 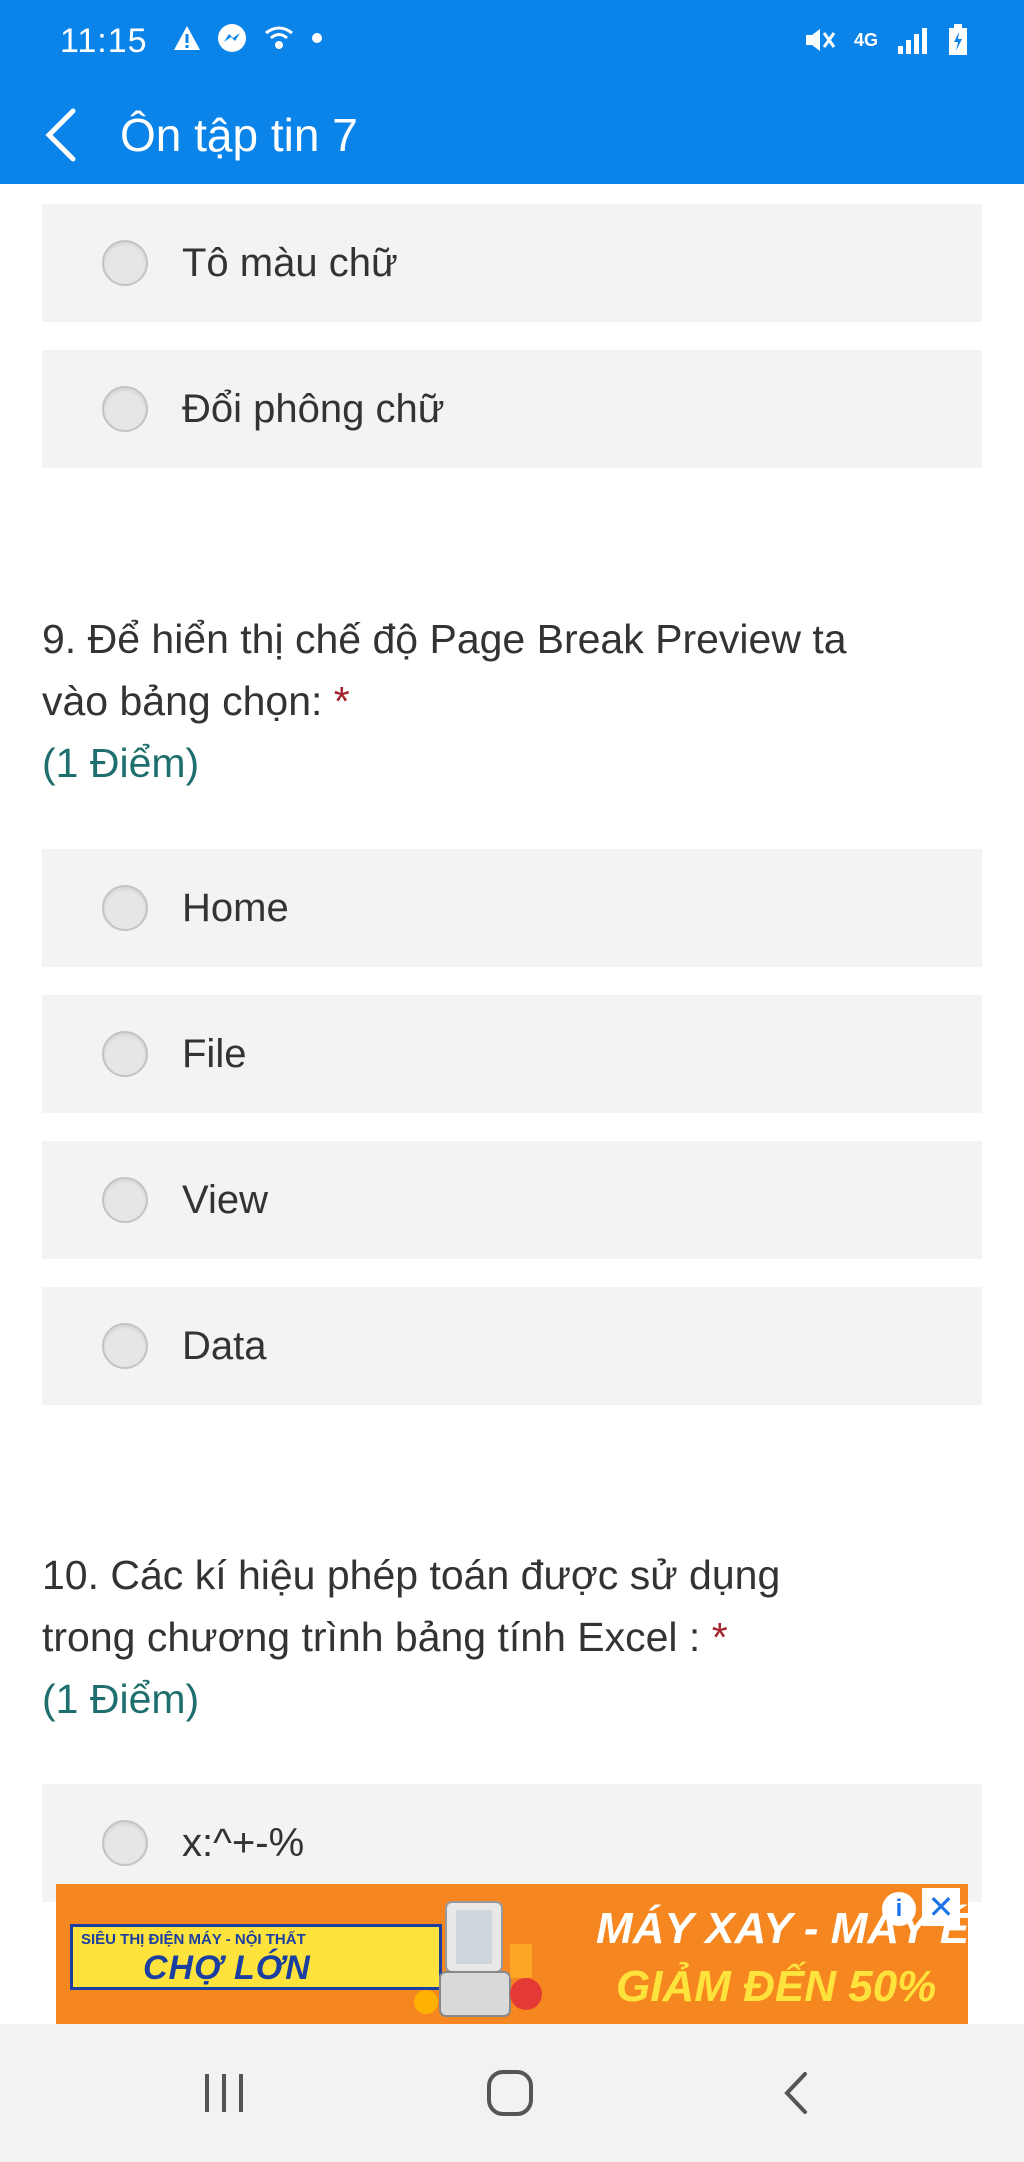 What do you see at coordinates (899, 1909) in the screenshot?
I see `ad-info-icon: i` at bounding box center [899, 1909].